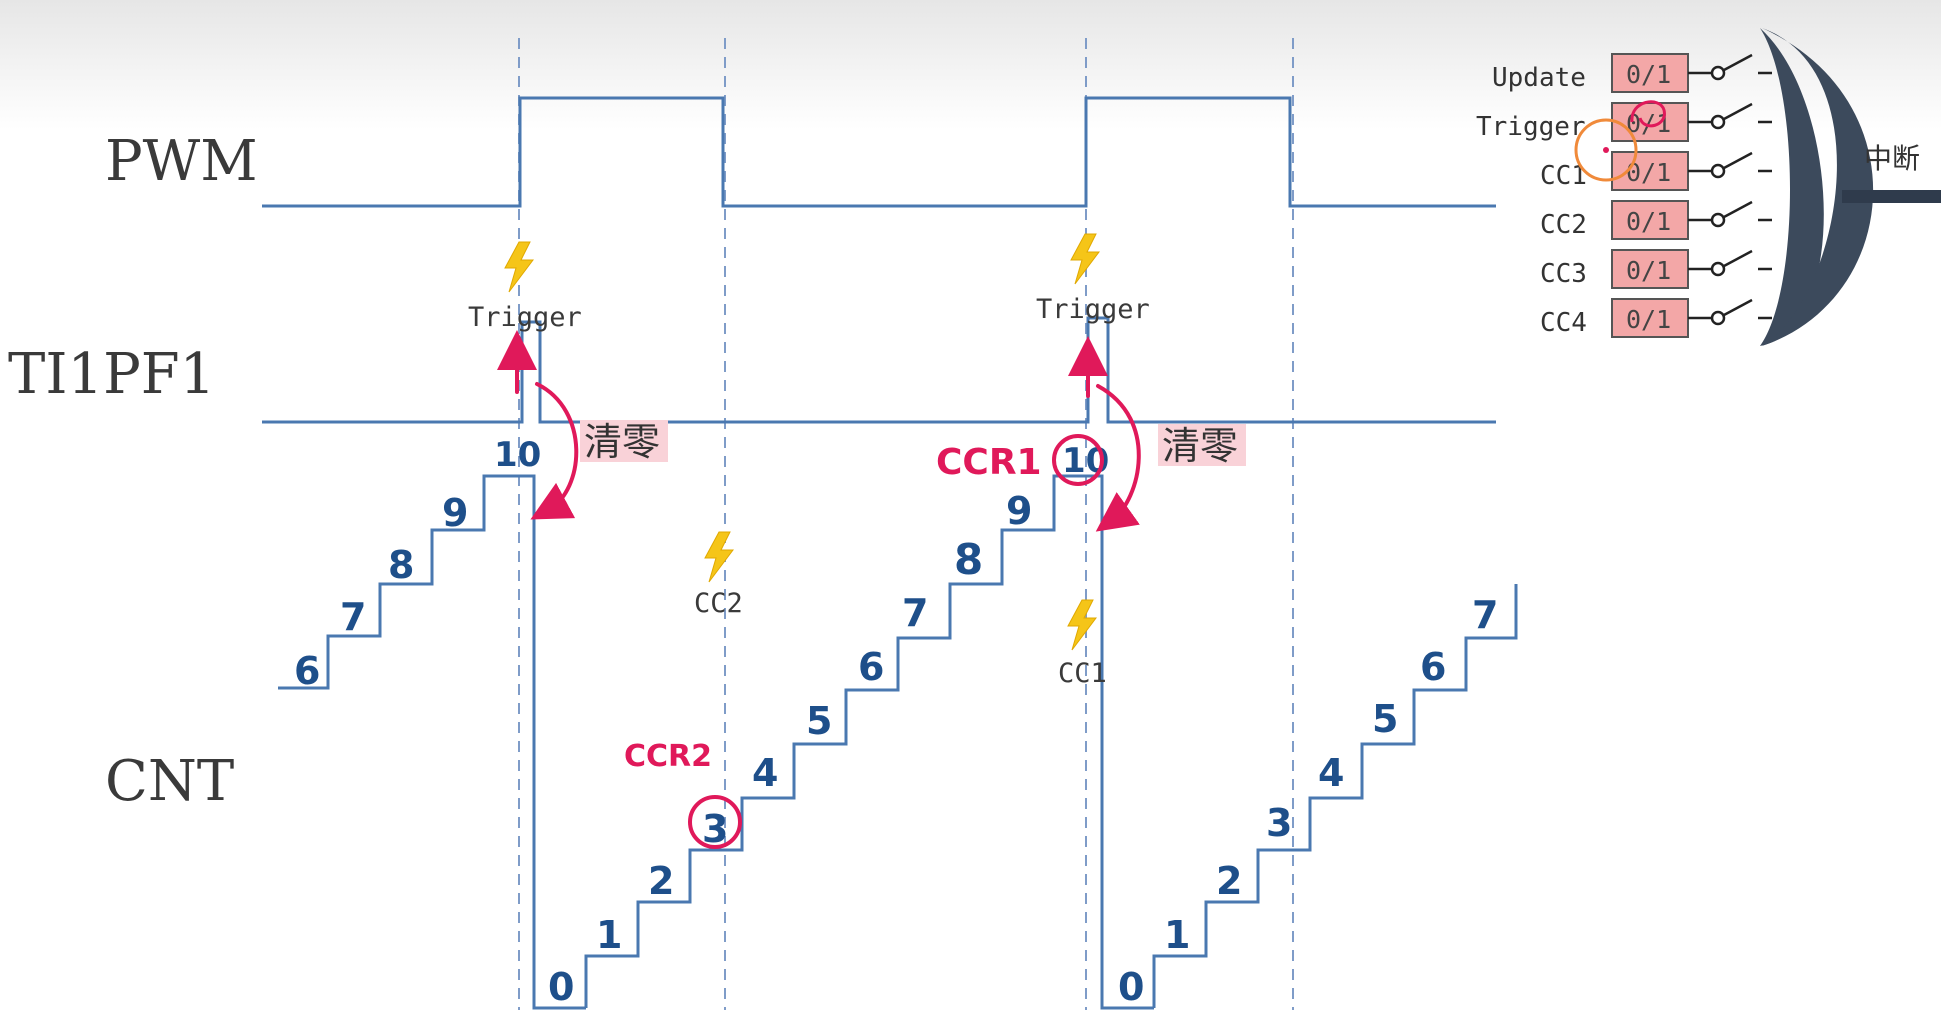  I want to click on interrupt-output-label: 中断, so click(1892, 158).